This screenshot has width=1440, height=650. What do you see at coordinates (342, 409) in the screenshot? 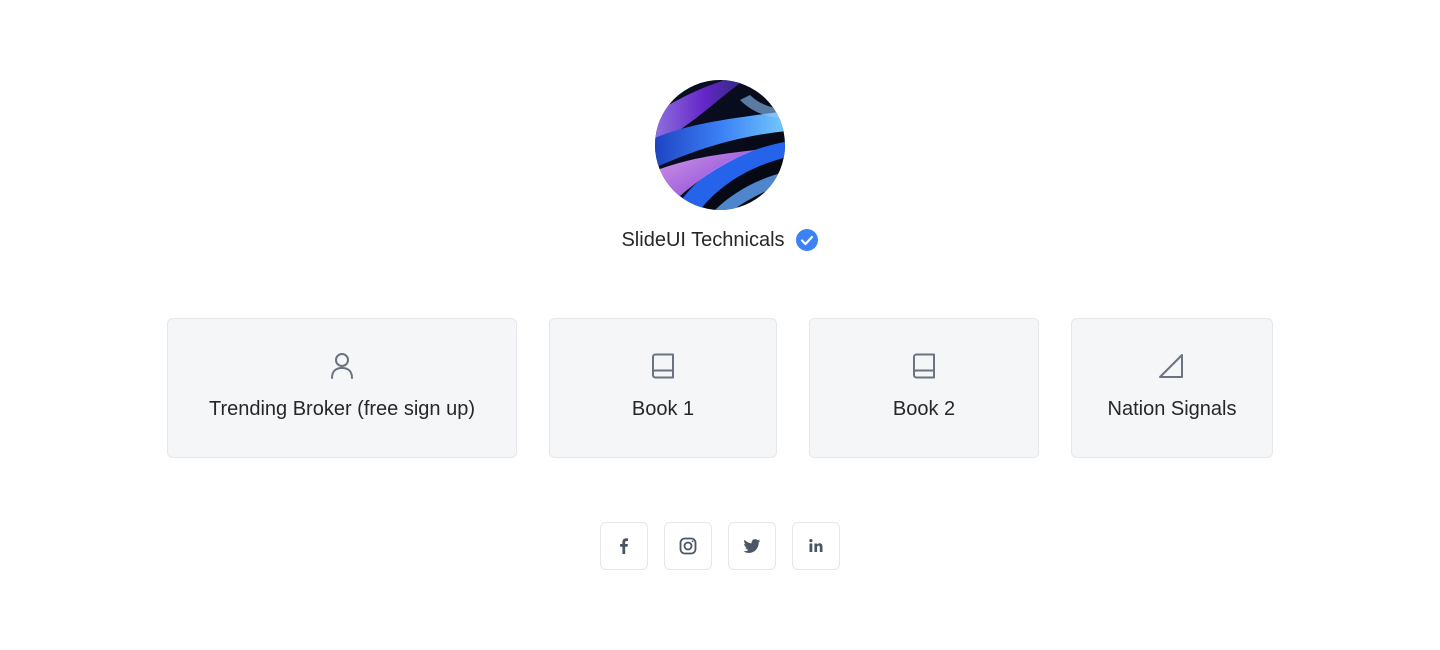
I see `link-card-label: Trending Broker (free sign up)` at bounding box center [342, 409].